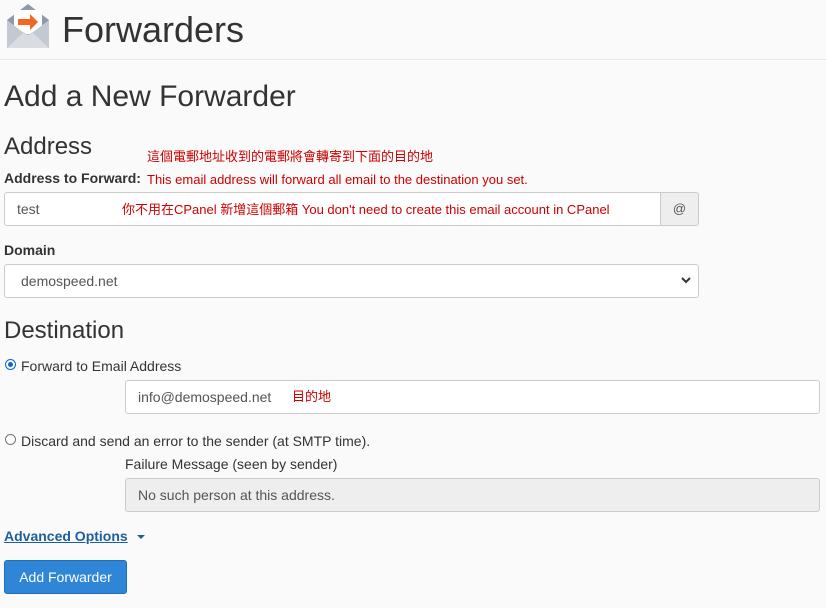 The image size is (826, 608). Describe the element at coordinates (30, 250) in the screenshot. I see `domain-label: Domain` at that location.